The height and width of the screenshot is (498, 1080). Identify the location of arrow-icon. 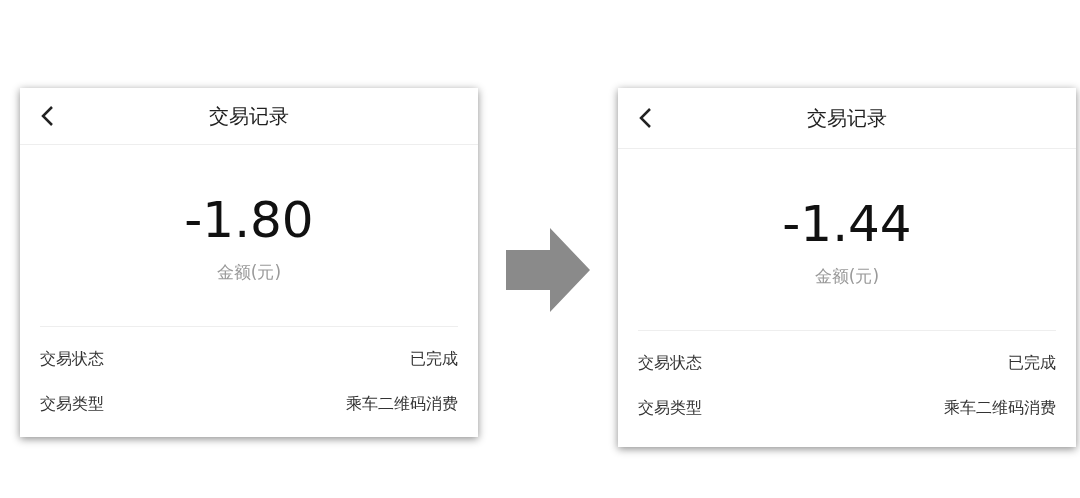
(548, 270).